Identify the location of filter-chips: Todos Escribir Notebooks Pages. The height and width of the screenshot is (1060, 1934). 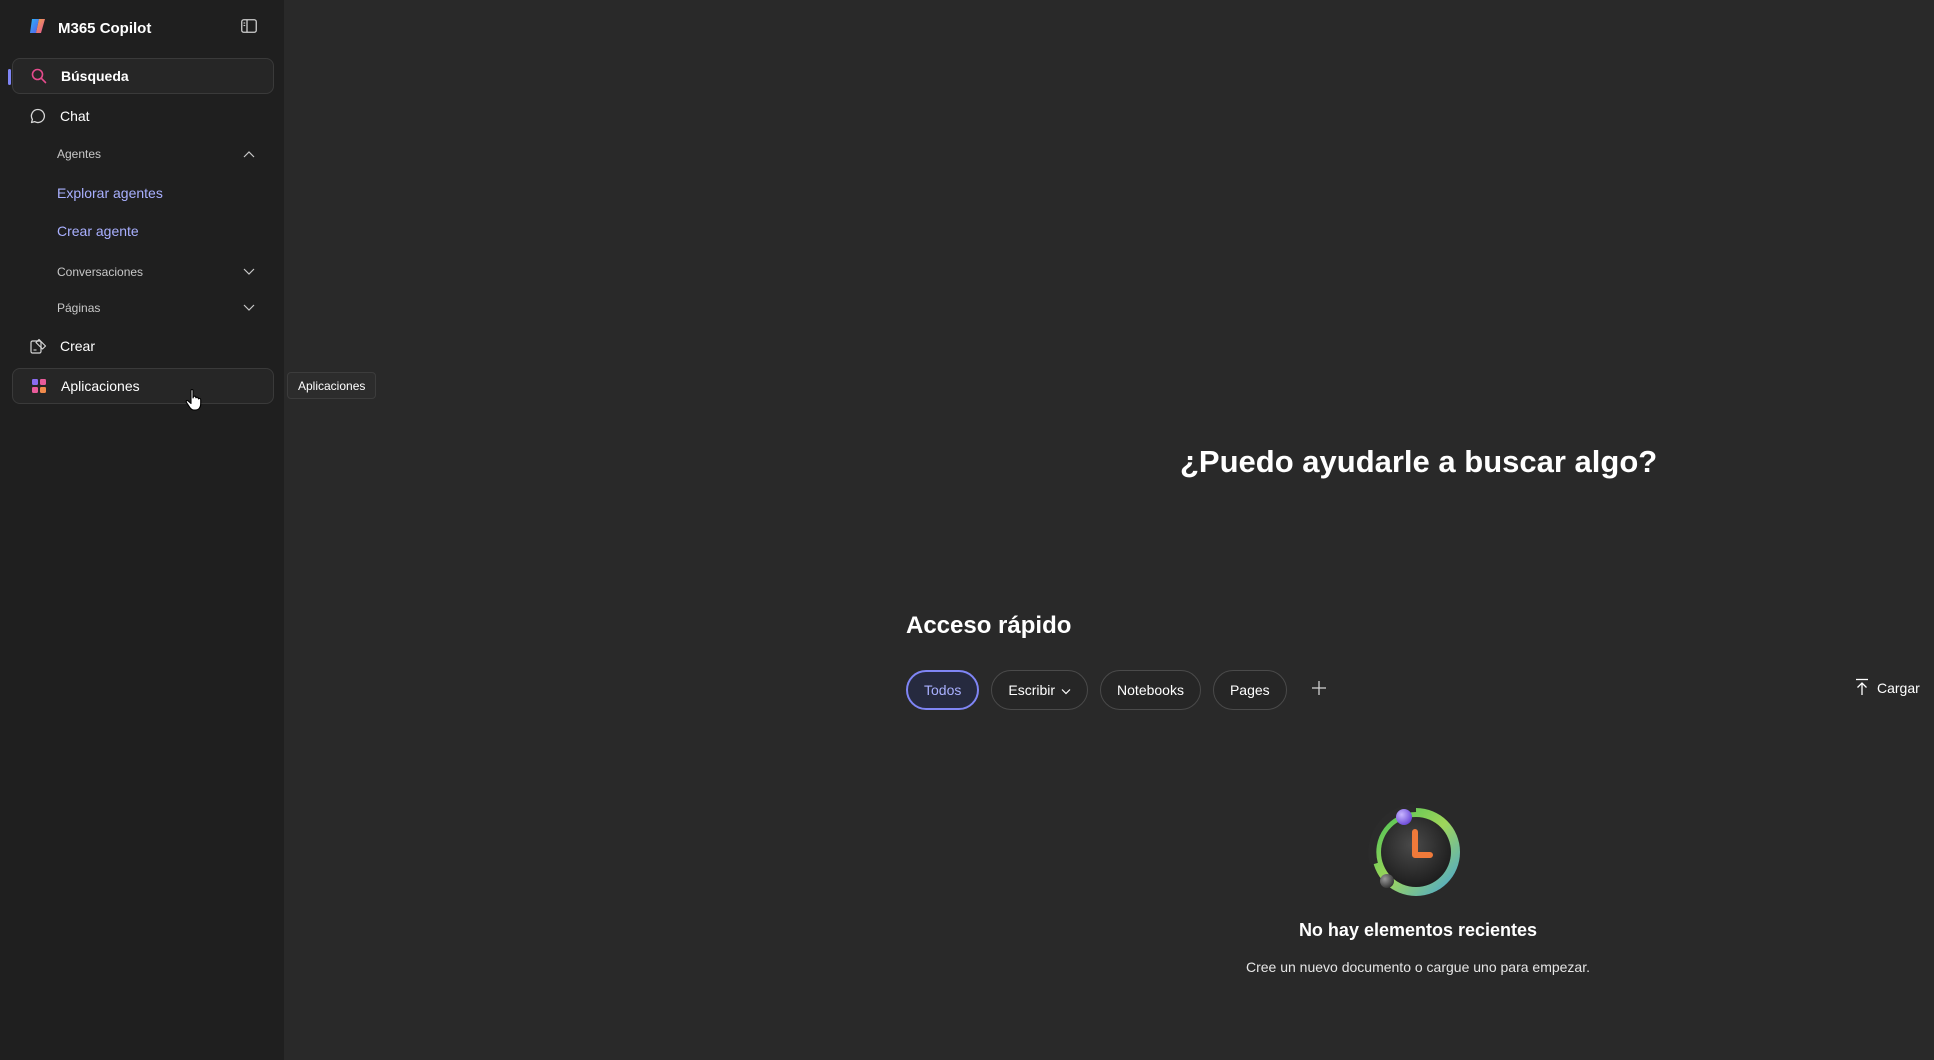
(1120, 690).